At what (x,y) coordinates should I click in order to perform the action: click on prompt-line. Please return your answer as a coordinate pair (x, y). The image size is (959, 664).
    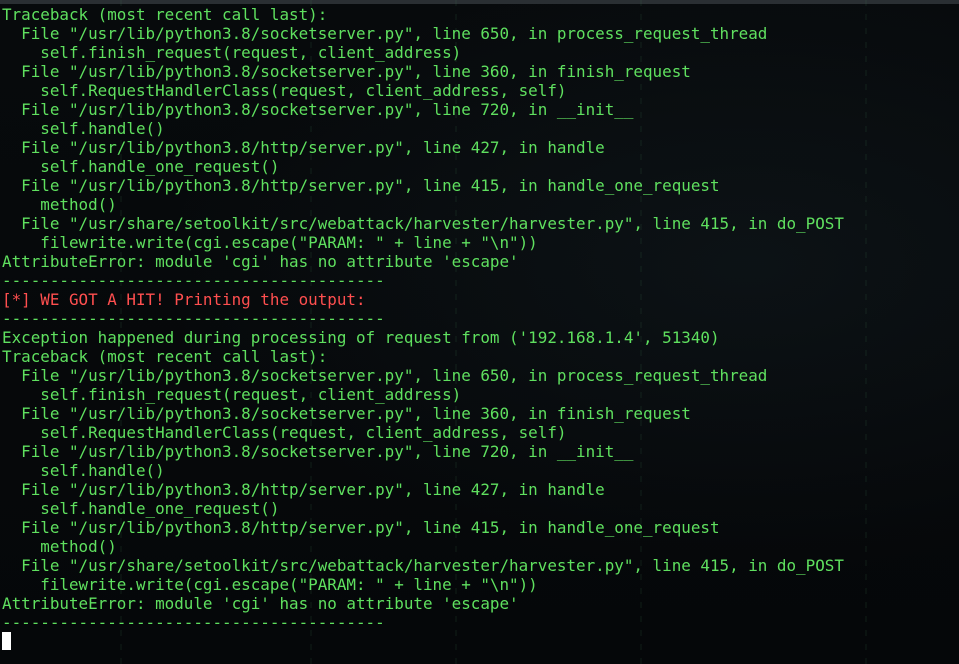
    Looking at the image, I should click on (6, 641).